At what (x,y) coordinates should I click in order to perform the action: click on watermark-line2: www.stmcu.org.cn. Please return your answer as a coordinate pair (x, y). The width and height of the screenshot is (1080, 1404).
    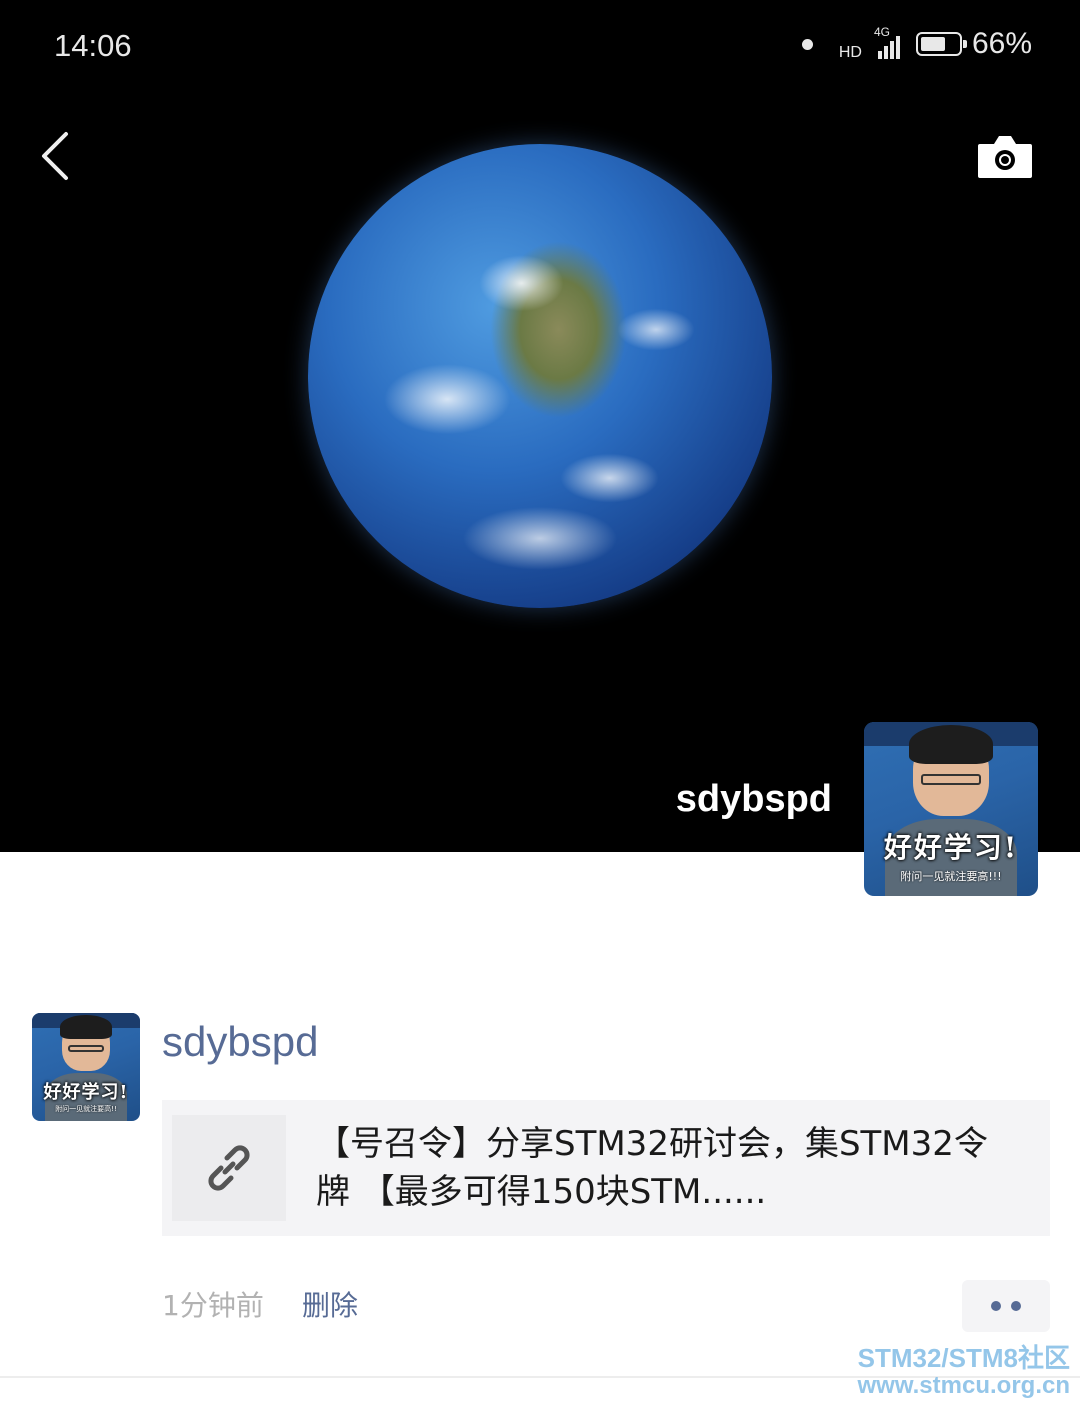
    Looking at the image, I should click on (963, 1385).